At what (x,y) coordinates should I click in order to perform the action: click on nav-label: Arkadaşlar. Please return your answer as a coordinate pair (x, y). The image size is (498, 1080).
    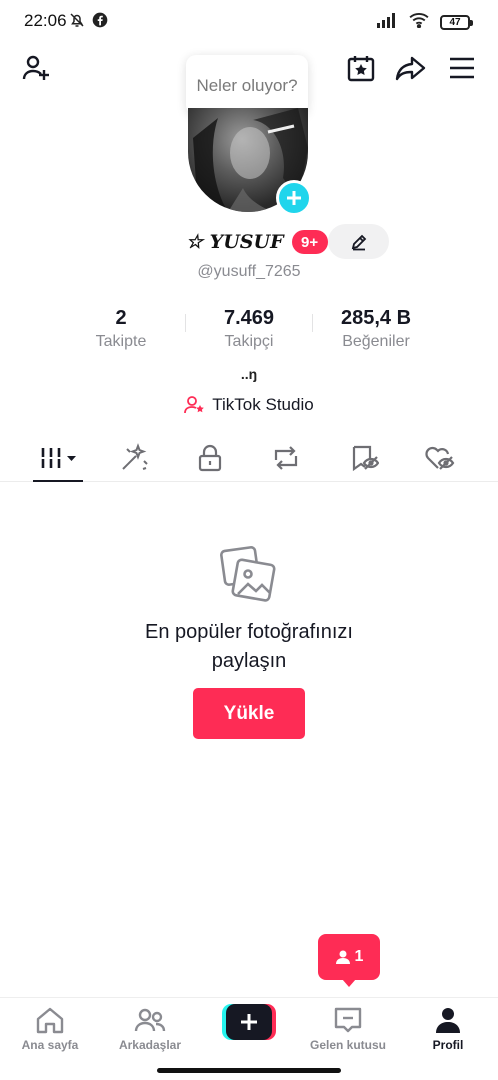
    Looking at the image, I should click on (150, 1045).